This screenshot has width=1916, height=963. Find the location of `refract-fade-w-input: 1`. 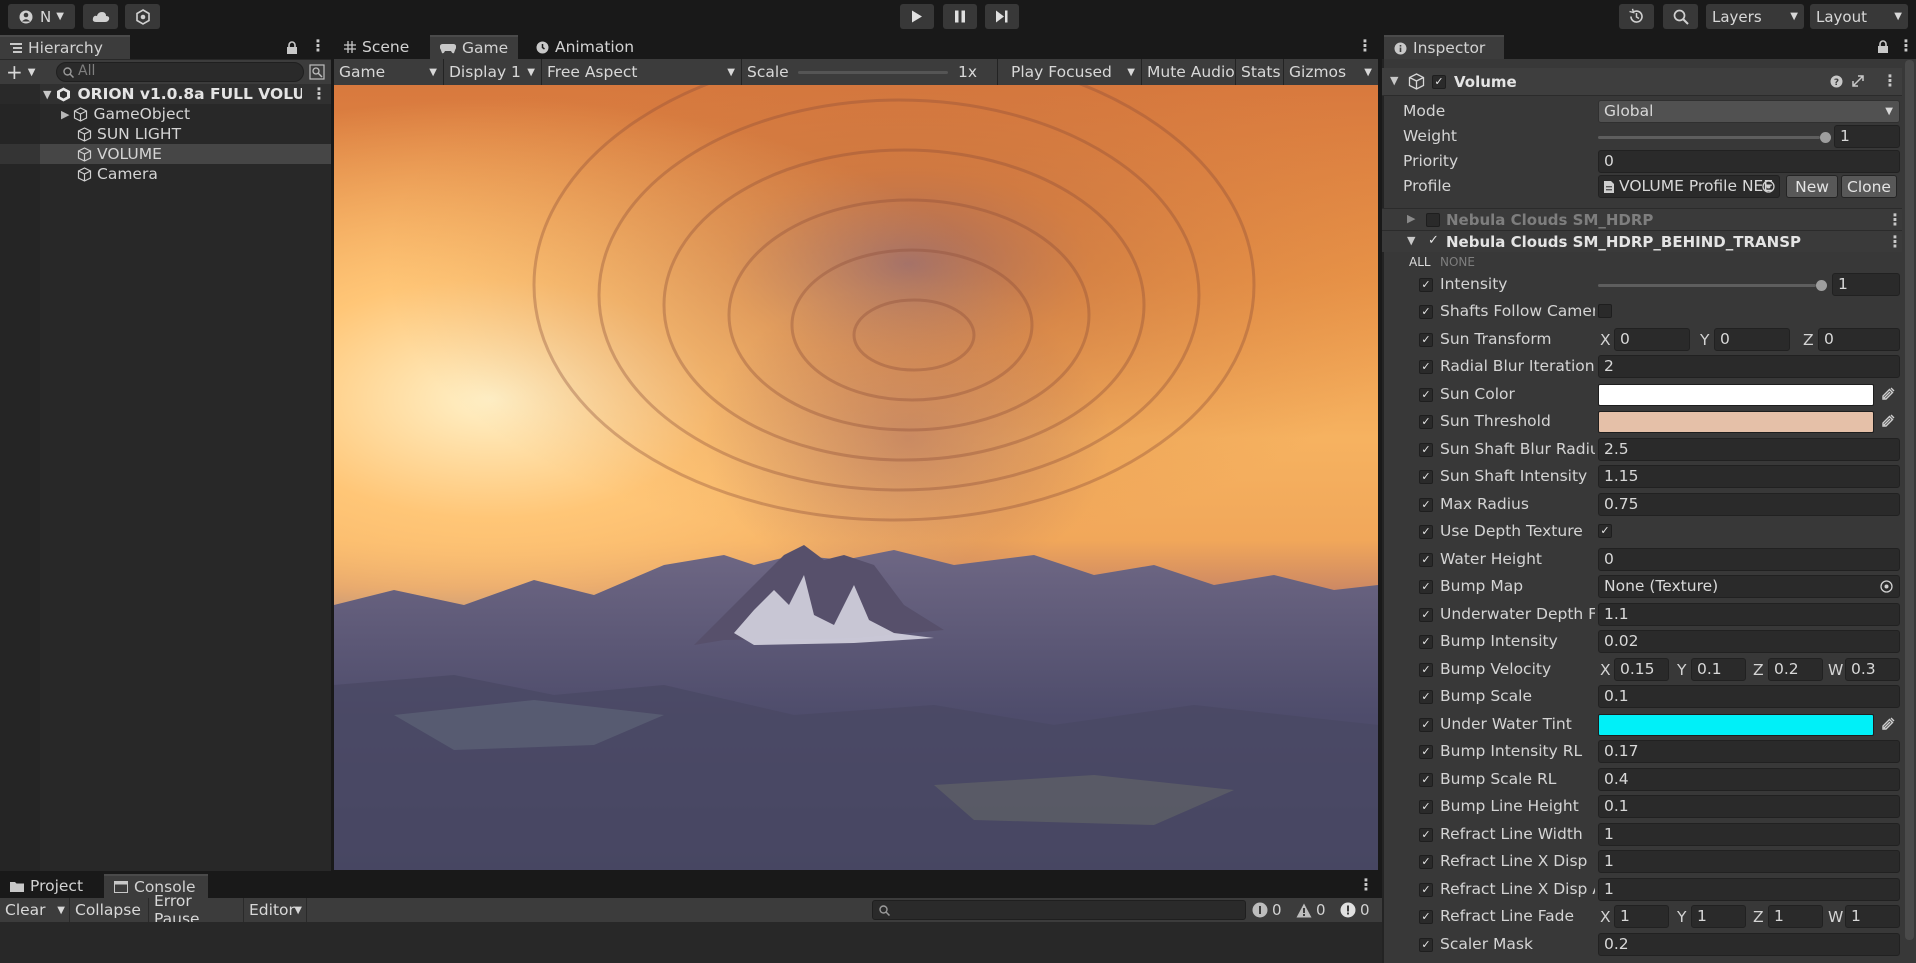

refract-fade-w-input: 1 is located at coordinates (1872, 916).